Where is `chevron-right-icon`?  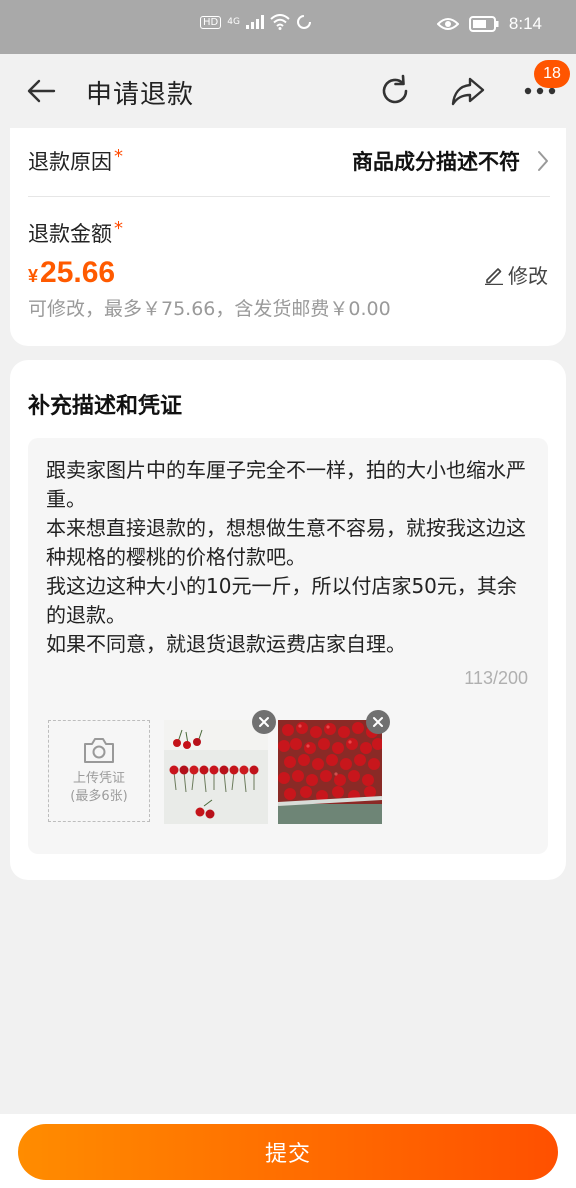 chevron-right-icon is located at coordinates (543, 161).